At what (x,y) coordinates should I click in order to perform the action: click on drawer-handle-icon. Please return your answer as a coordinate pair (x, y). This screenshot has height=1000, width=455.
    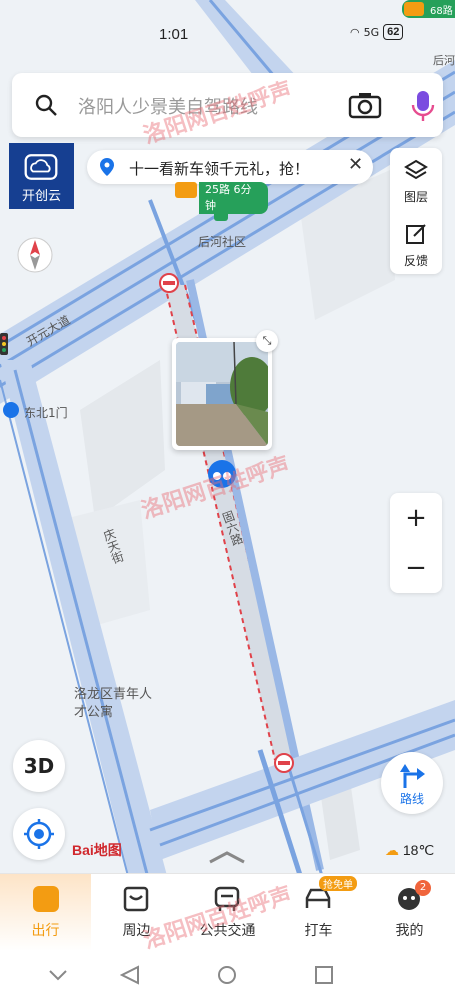
    Looking at the image, I should click on (227, 857).